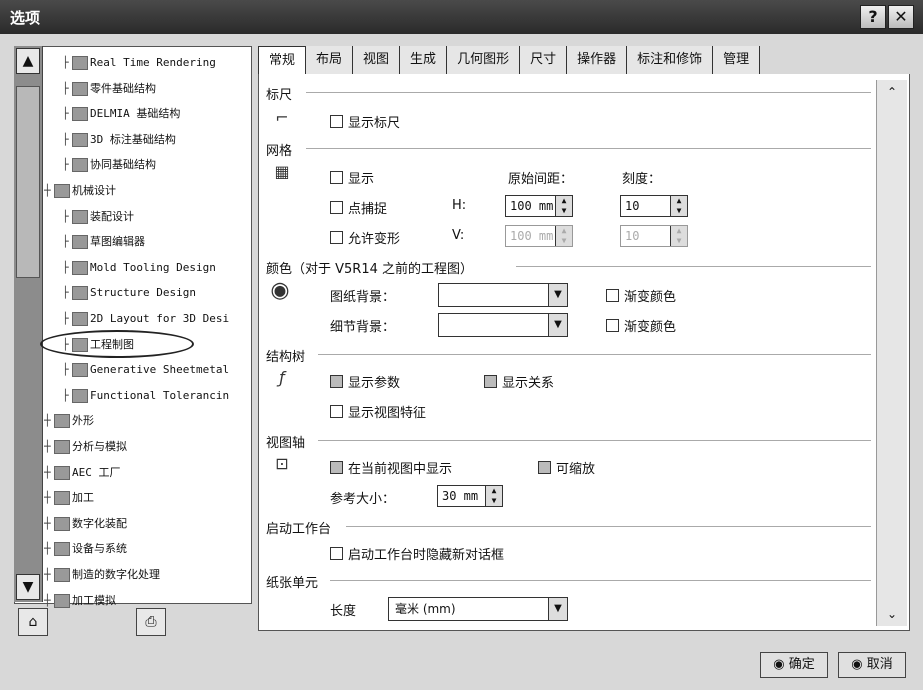 This screenshot has height=690, width=923. Describe the element at coordinates (424, 60) in the screenshot. I see `tab-3: 生成` at that location.